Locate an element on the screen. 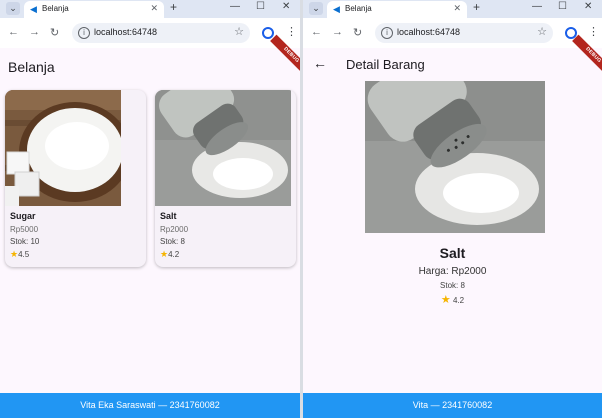 This screenshot has height=418, width=602. footer-bar: Vita Eka Saraswati — 2341760082 is located at coordinates (150, 405).